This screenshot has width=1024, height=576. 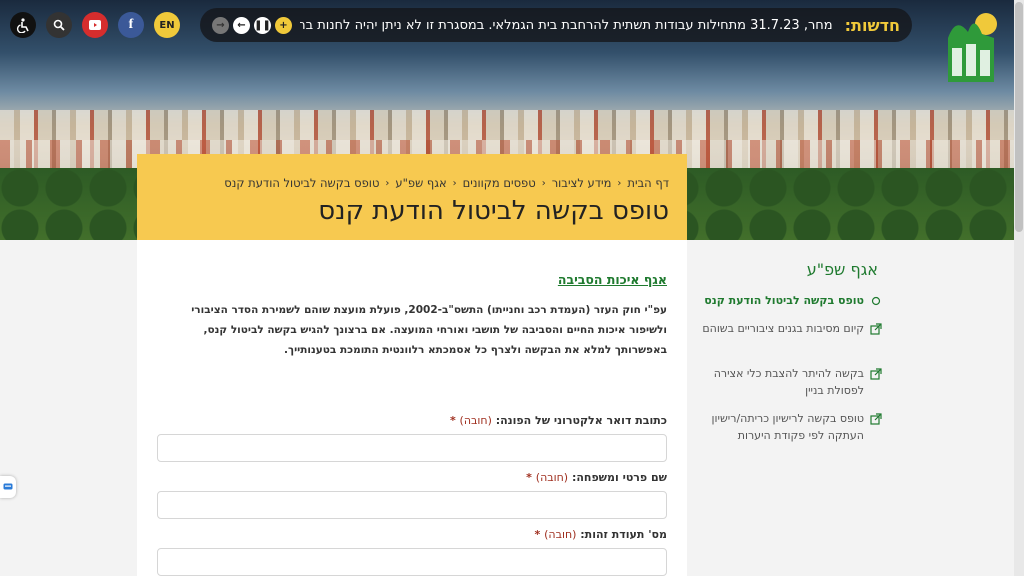 I want to click on chat-widget-tab, so click(x=8, y=487).